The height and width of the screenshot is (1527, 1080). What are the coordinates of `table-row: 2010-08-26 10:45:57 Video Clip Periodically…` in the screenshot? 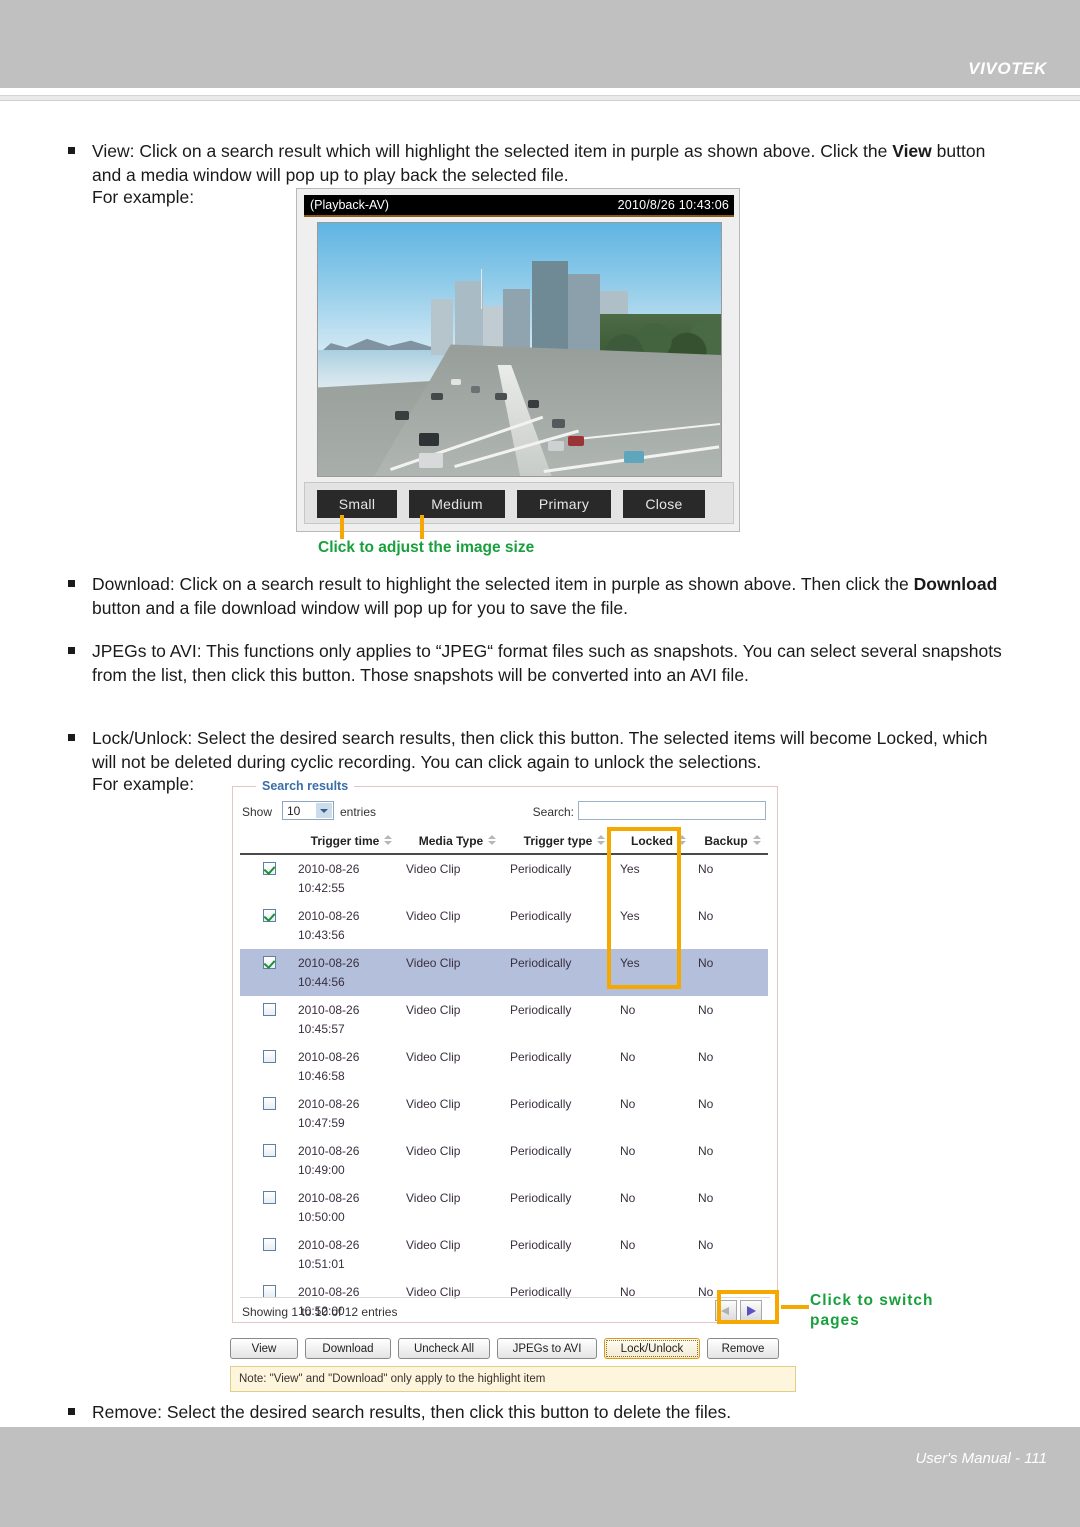 It's located at (504, 1019).